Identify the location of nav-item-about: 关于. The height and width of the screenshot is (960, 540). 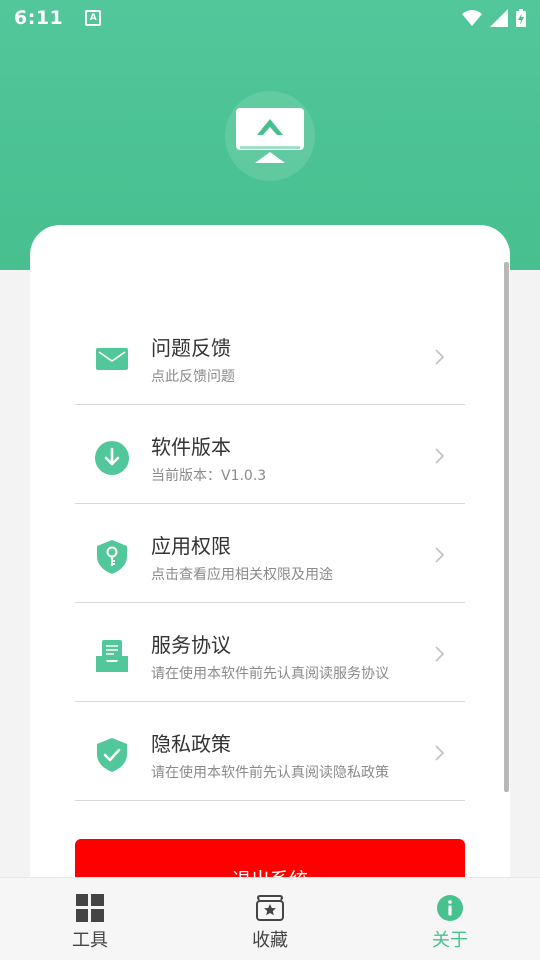
(450, 919).